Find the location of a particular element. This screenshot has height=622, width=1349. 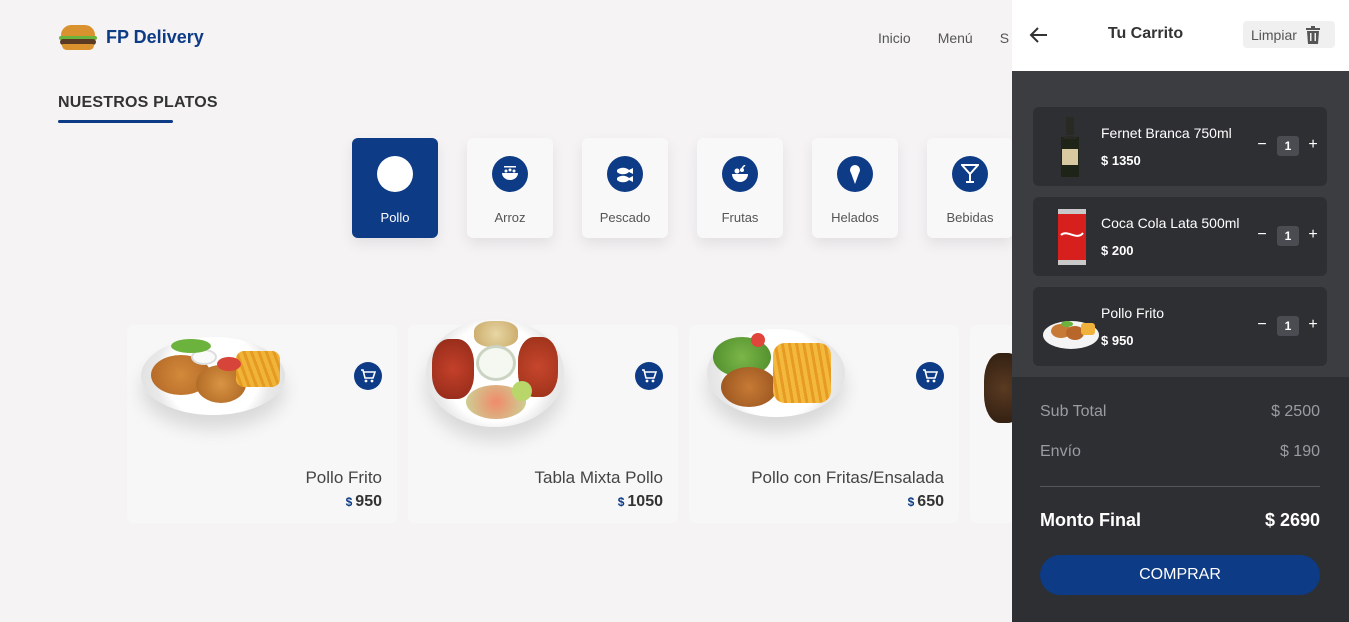

dish-name: Pollo con Fritas/Ensalada is located at coordinates (847, 477).